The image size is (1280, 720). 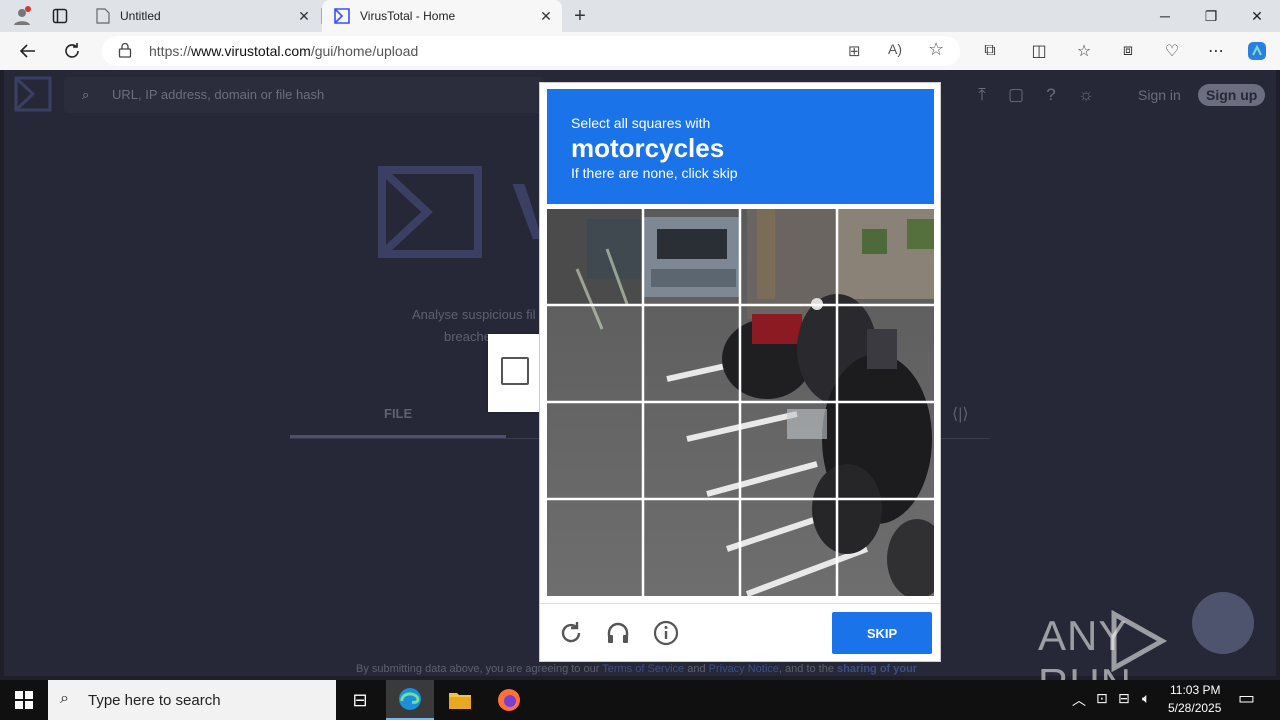 What do you see at coordinates (1246, 698) in the screenshot?
I see `notifications-icon: ▭` at bounding box center [1246, 698].